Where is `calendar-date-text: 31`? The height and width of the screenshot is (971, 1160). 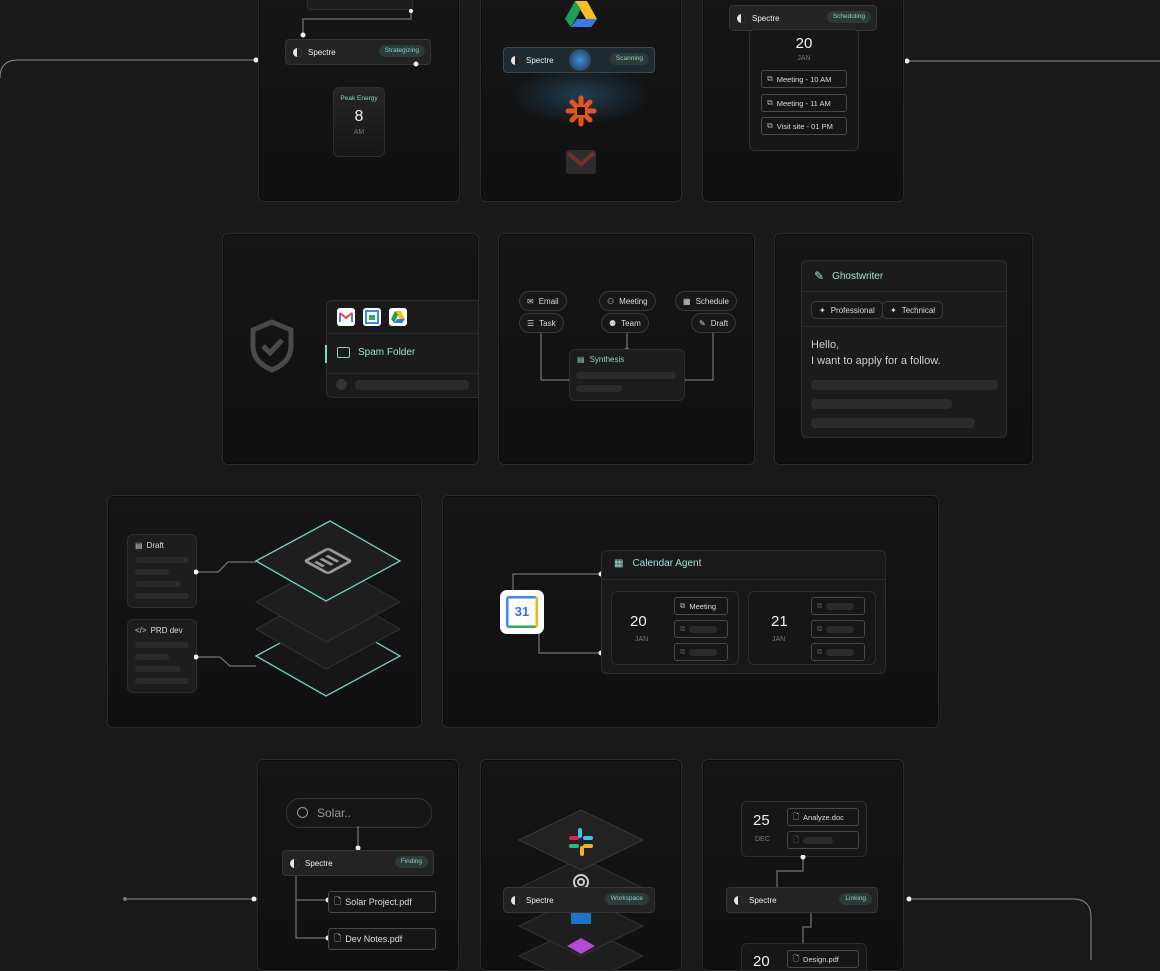
calendar-date-text: 31 is located at coordinates (522, 611).